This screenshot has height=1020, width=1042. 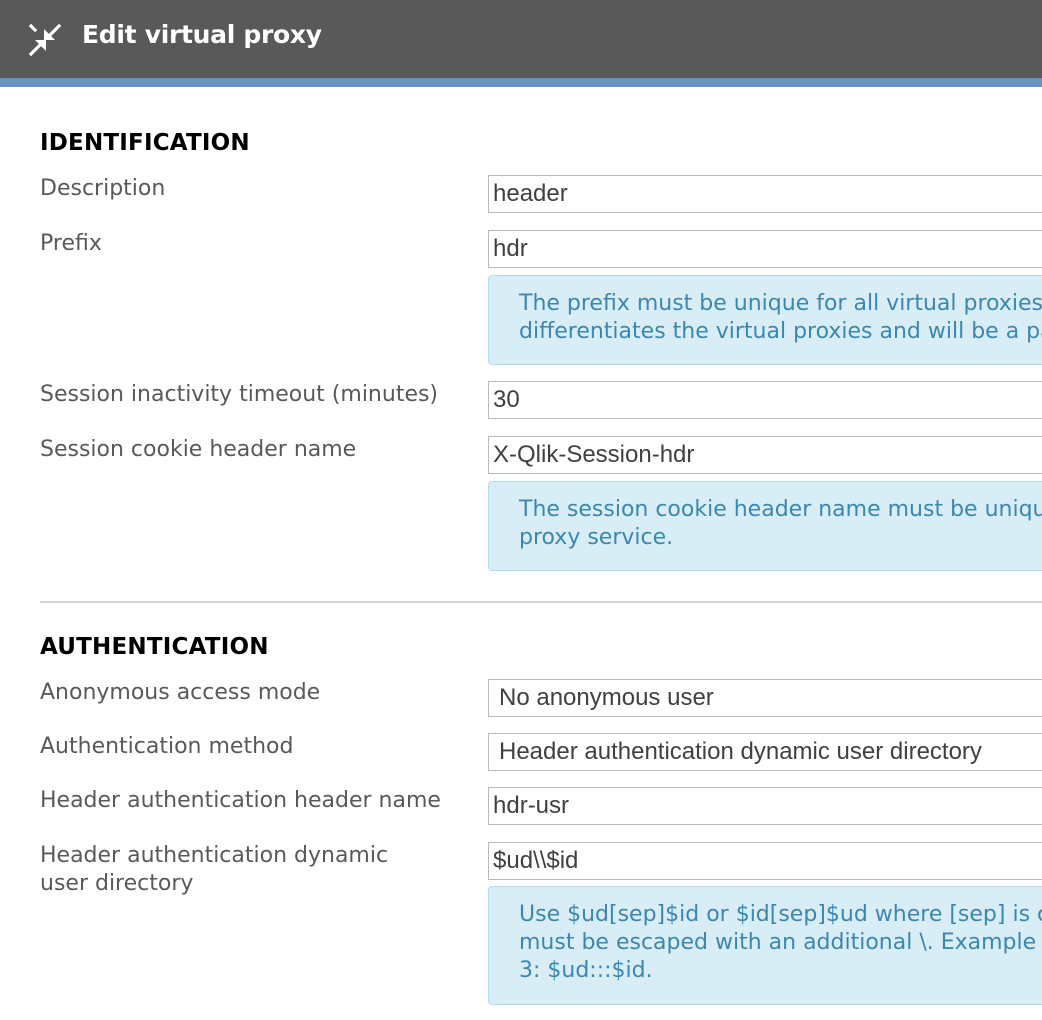 What do you see at coordinates (71, 243) in the screenshot?
I see `prefix-label: Prefix` at bounding box center [71, 243].